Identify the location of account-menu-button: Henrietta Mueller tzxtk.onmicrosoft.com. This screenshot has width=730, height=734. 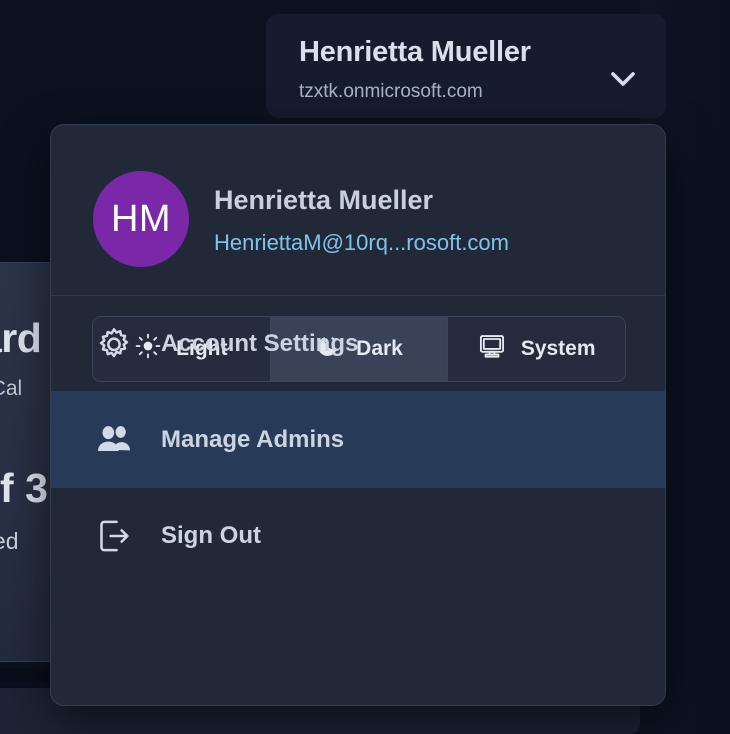
(466, 66).